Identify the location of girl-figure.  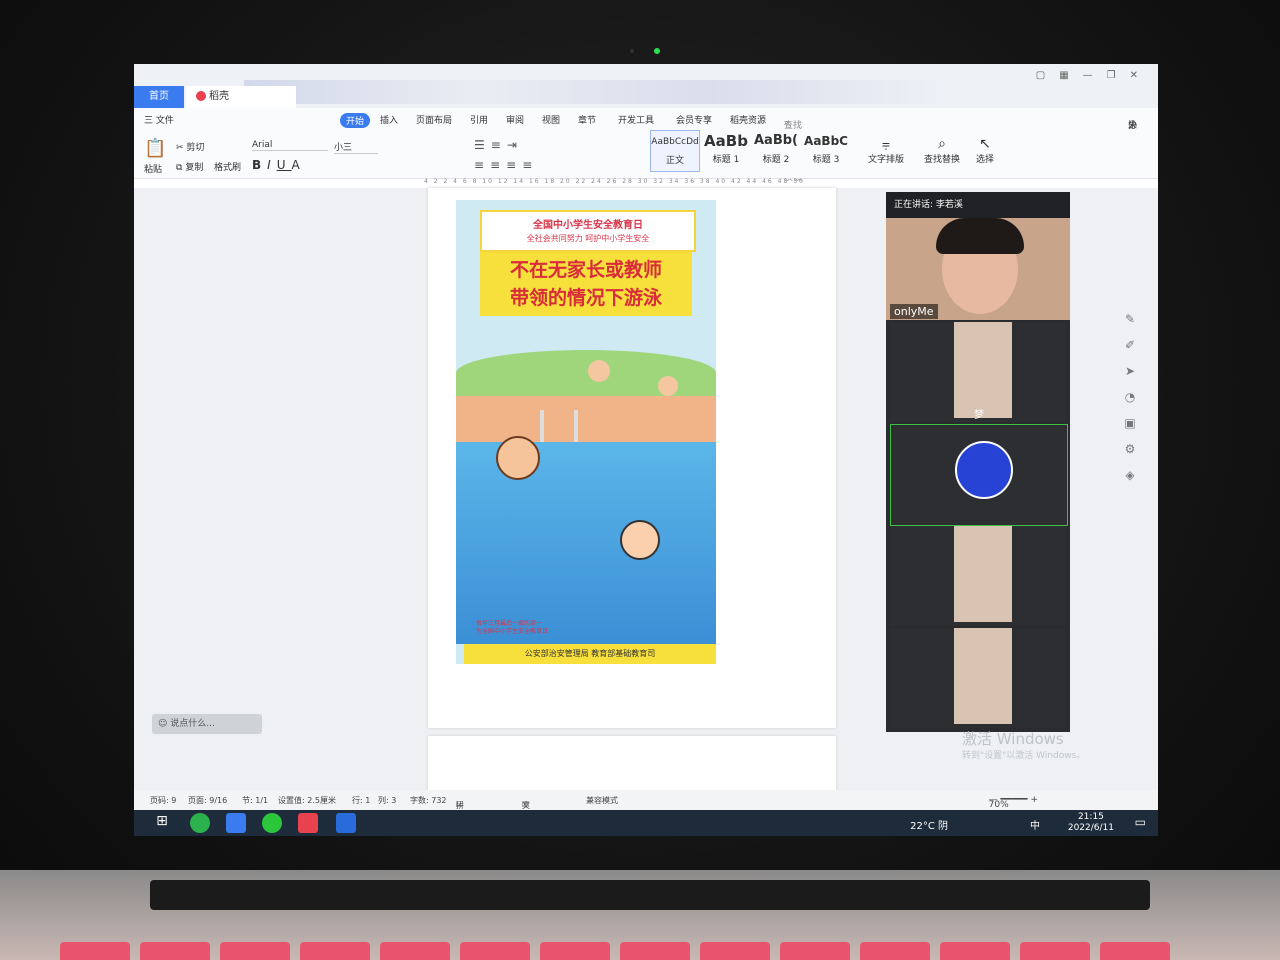
(668, 386).